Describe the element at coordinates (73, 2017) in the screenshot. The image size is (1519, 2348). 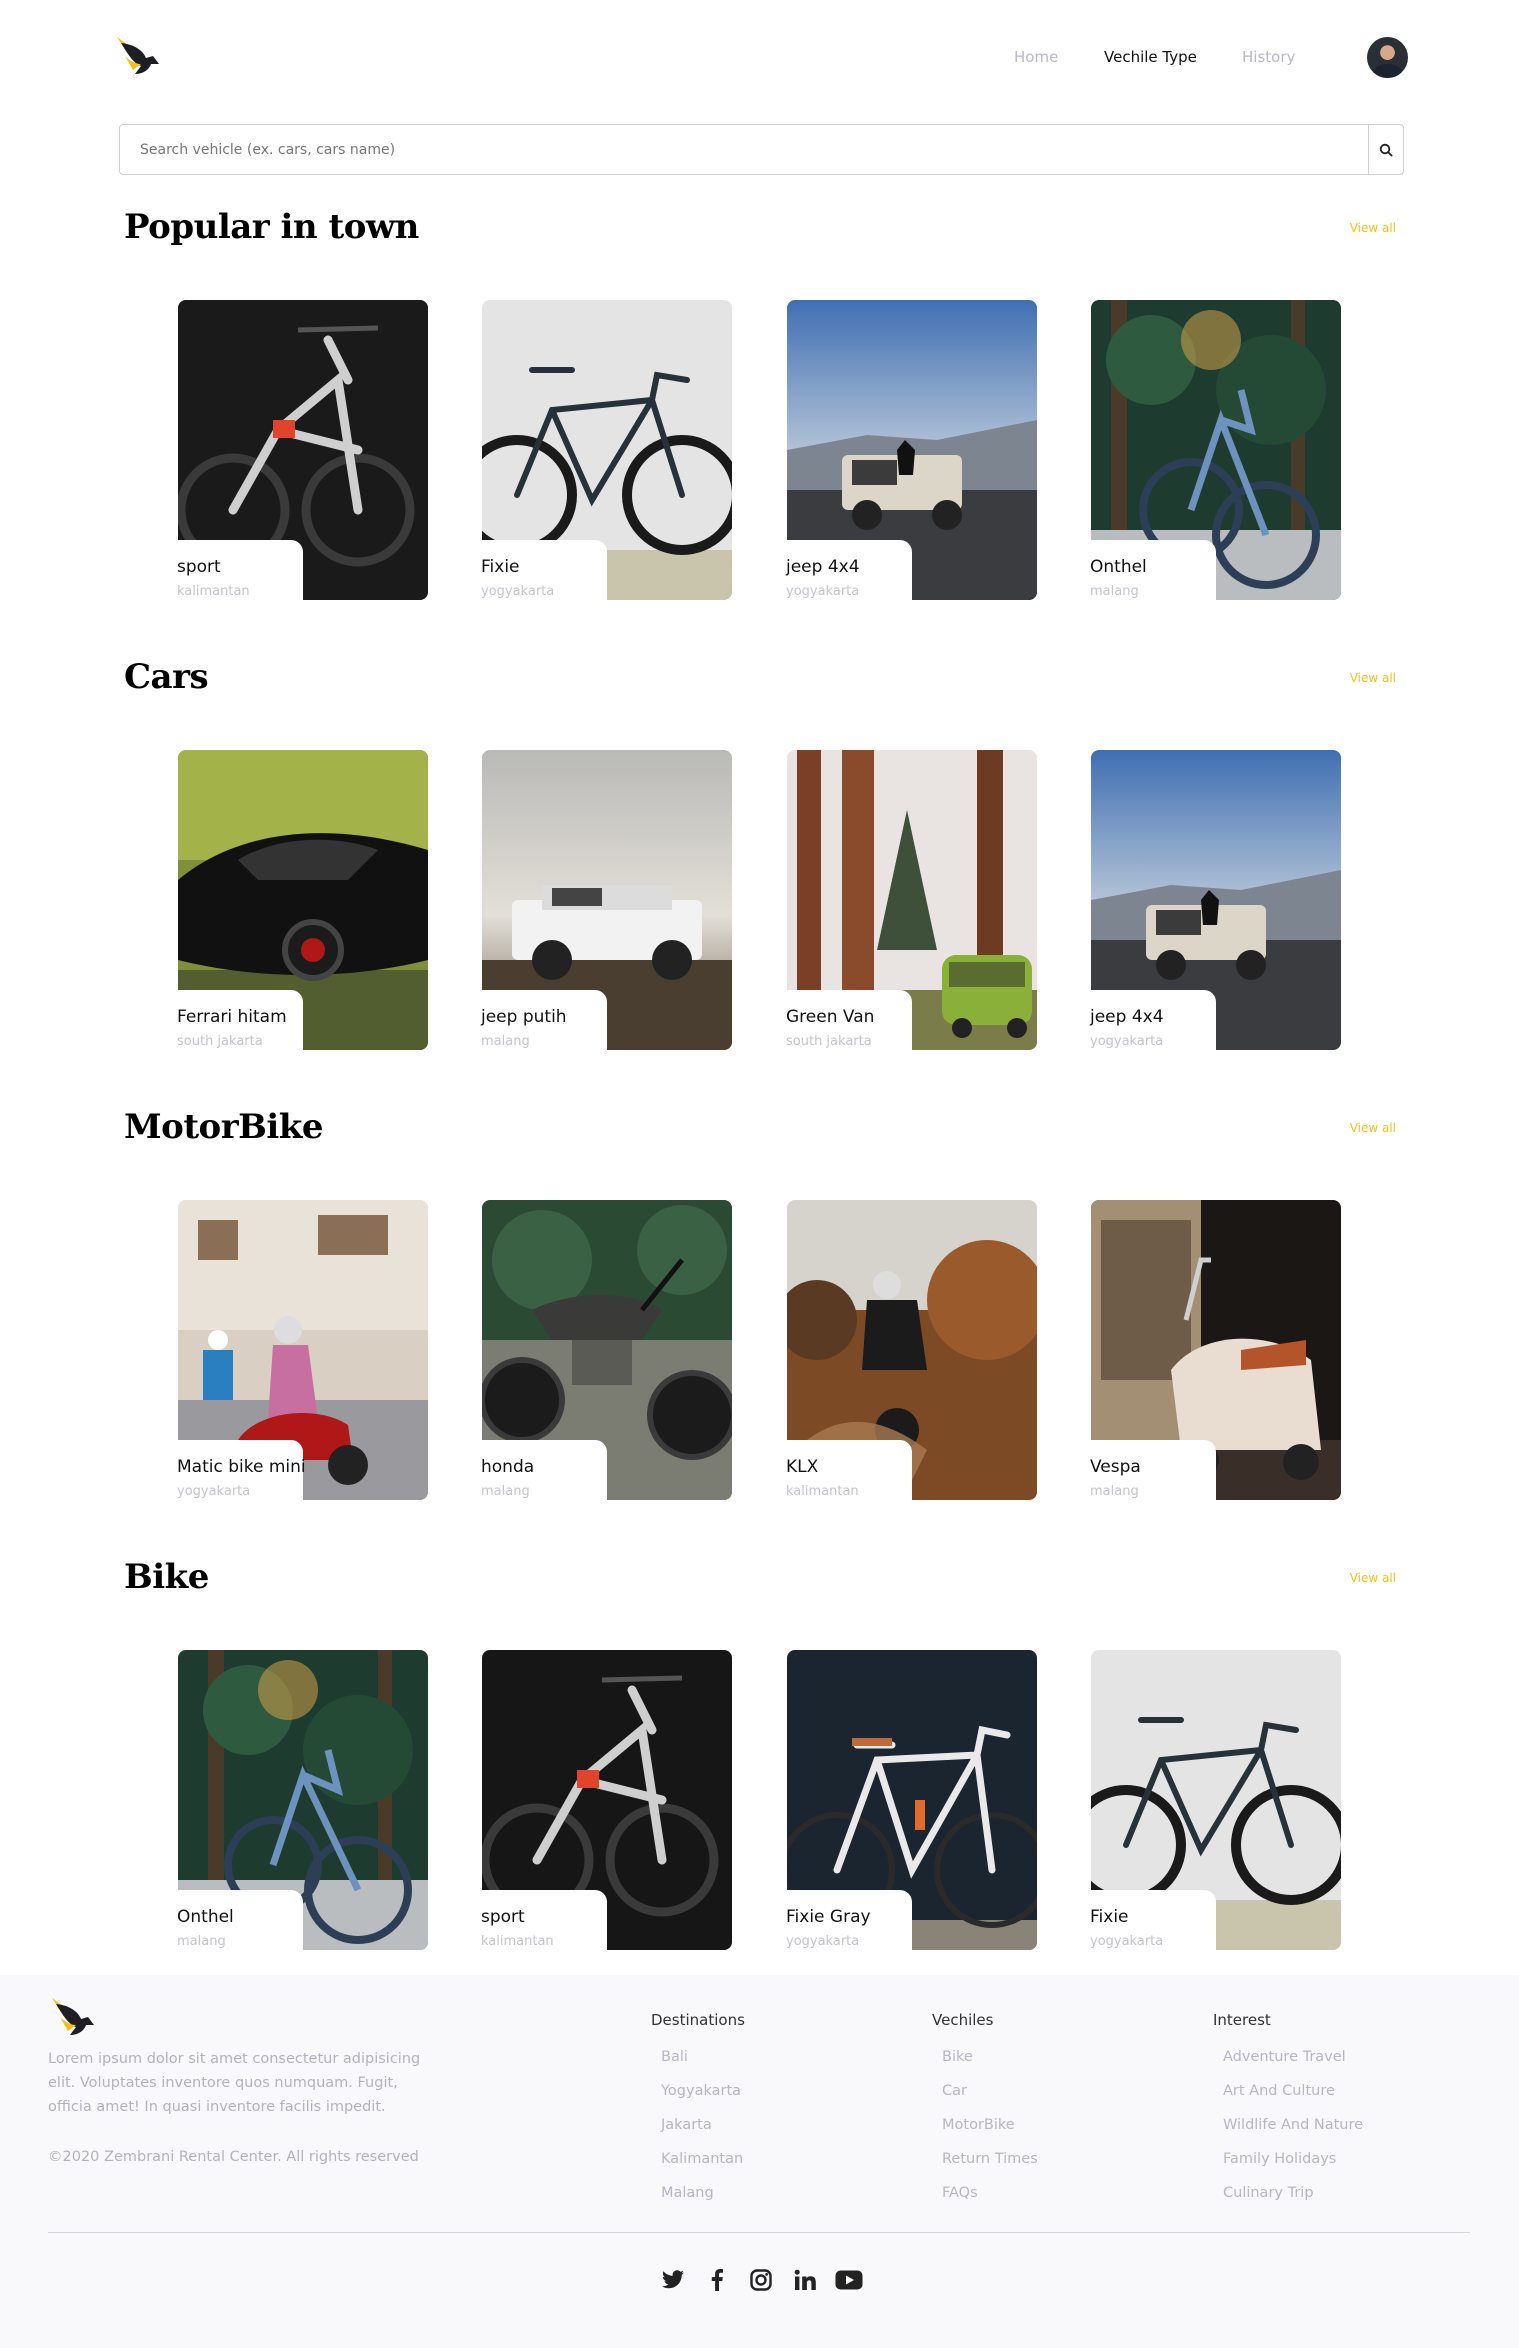
I see `footer-logo-icon` at that location.